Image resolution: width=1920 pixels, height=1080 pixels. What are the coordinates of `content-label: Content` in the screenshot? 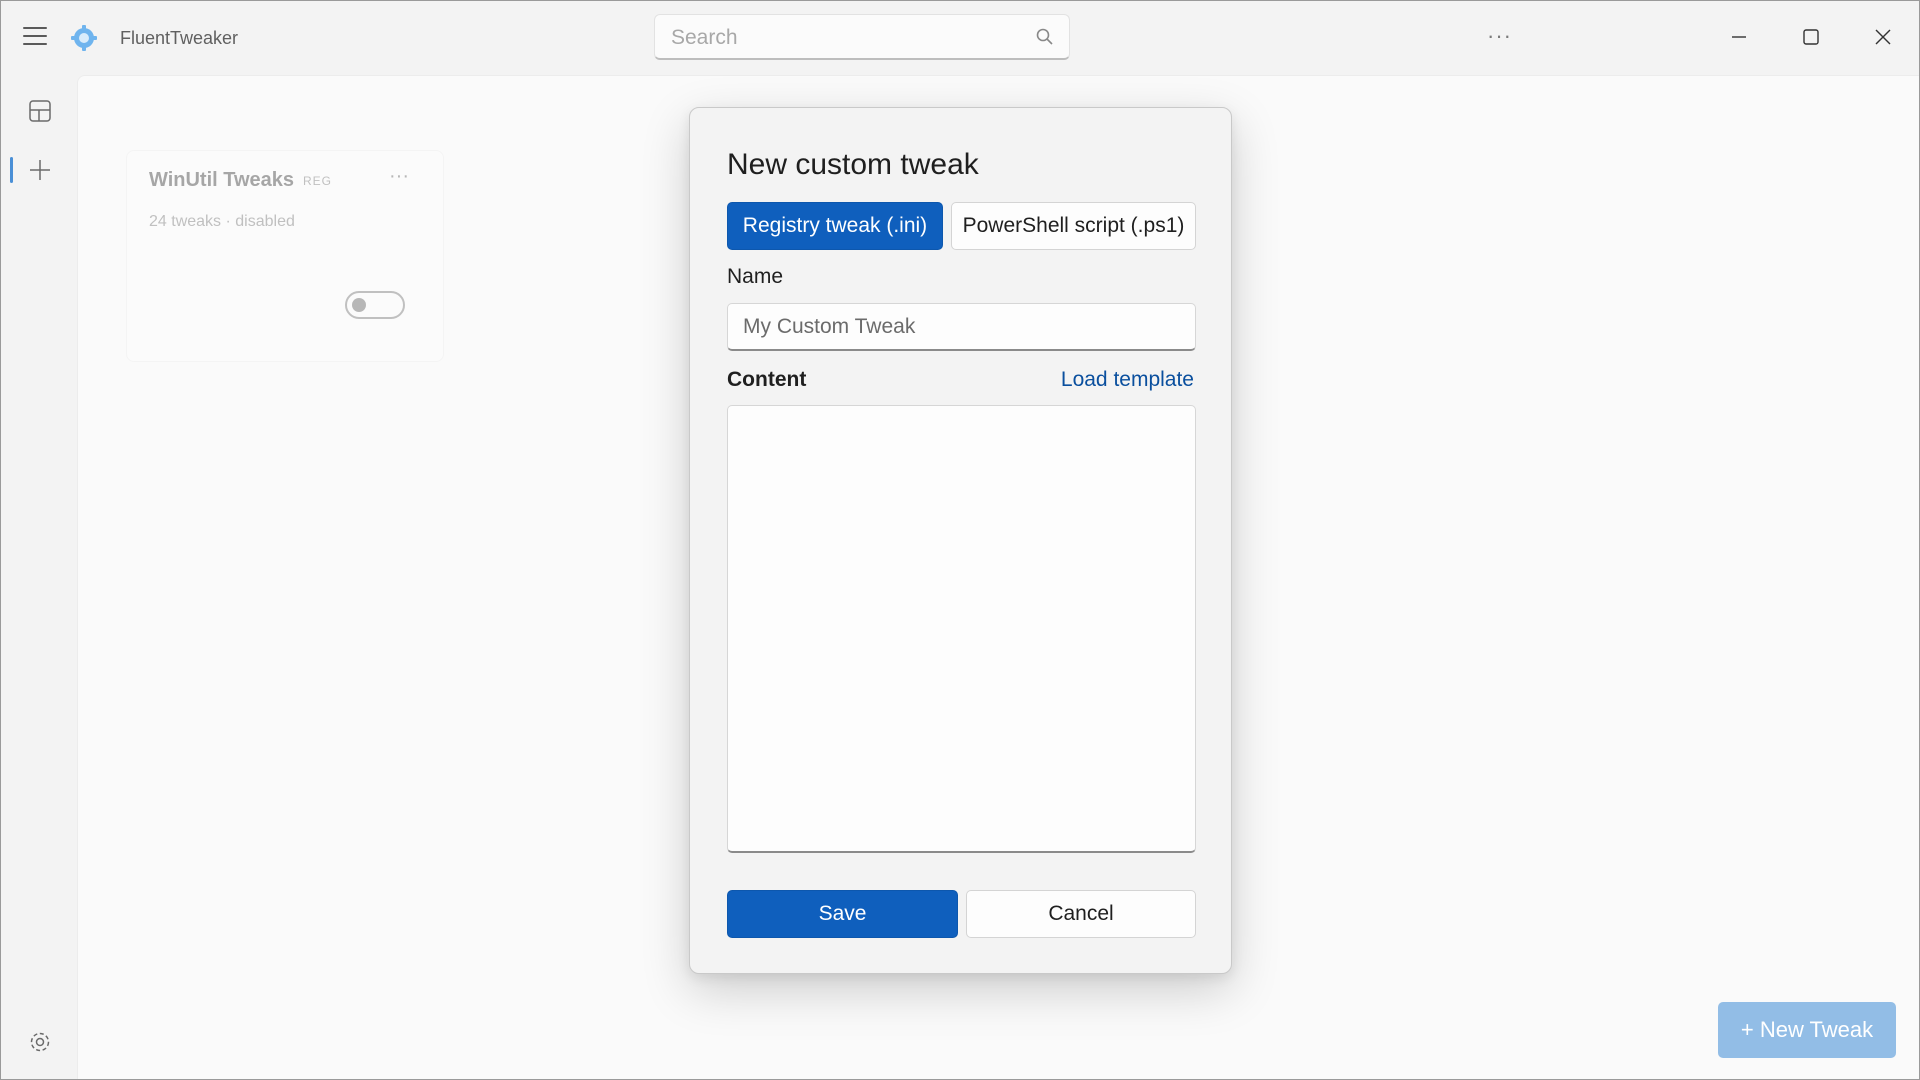 It's located at (767, 379).